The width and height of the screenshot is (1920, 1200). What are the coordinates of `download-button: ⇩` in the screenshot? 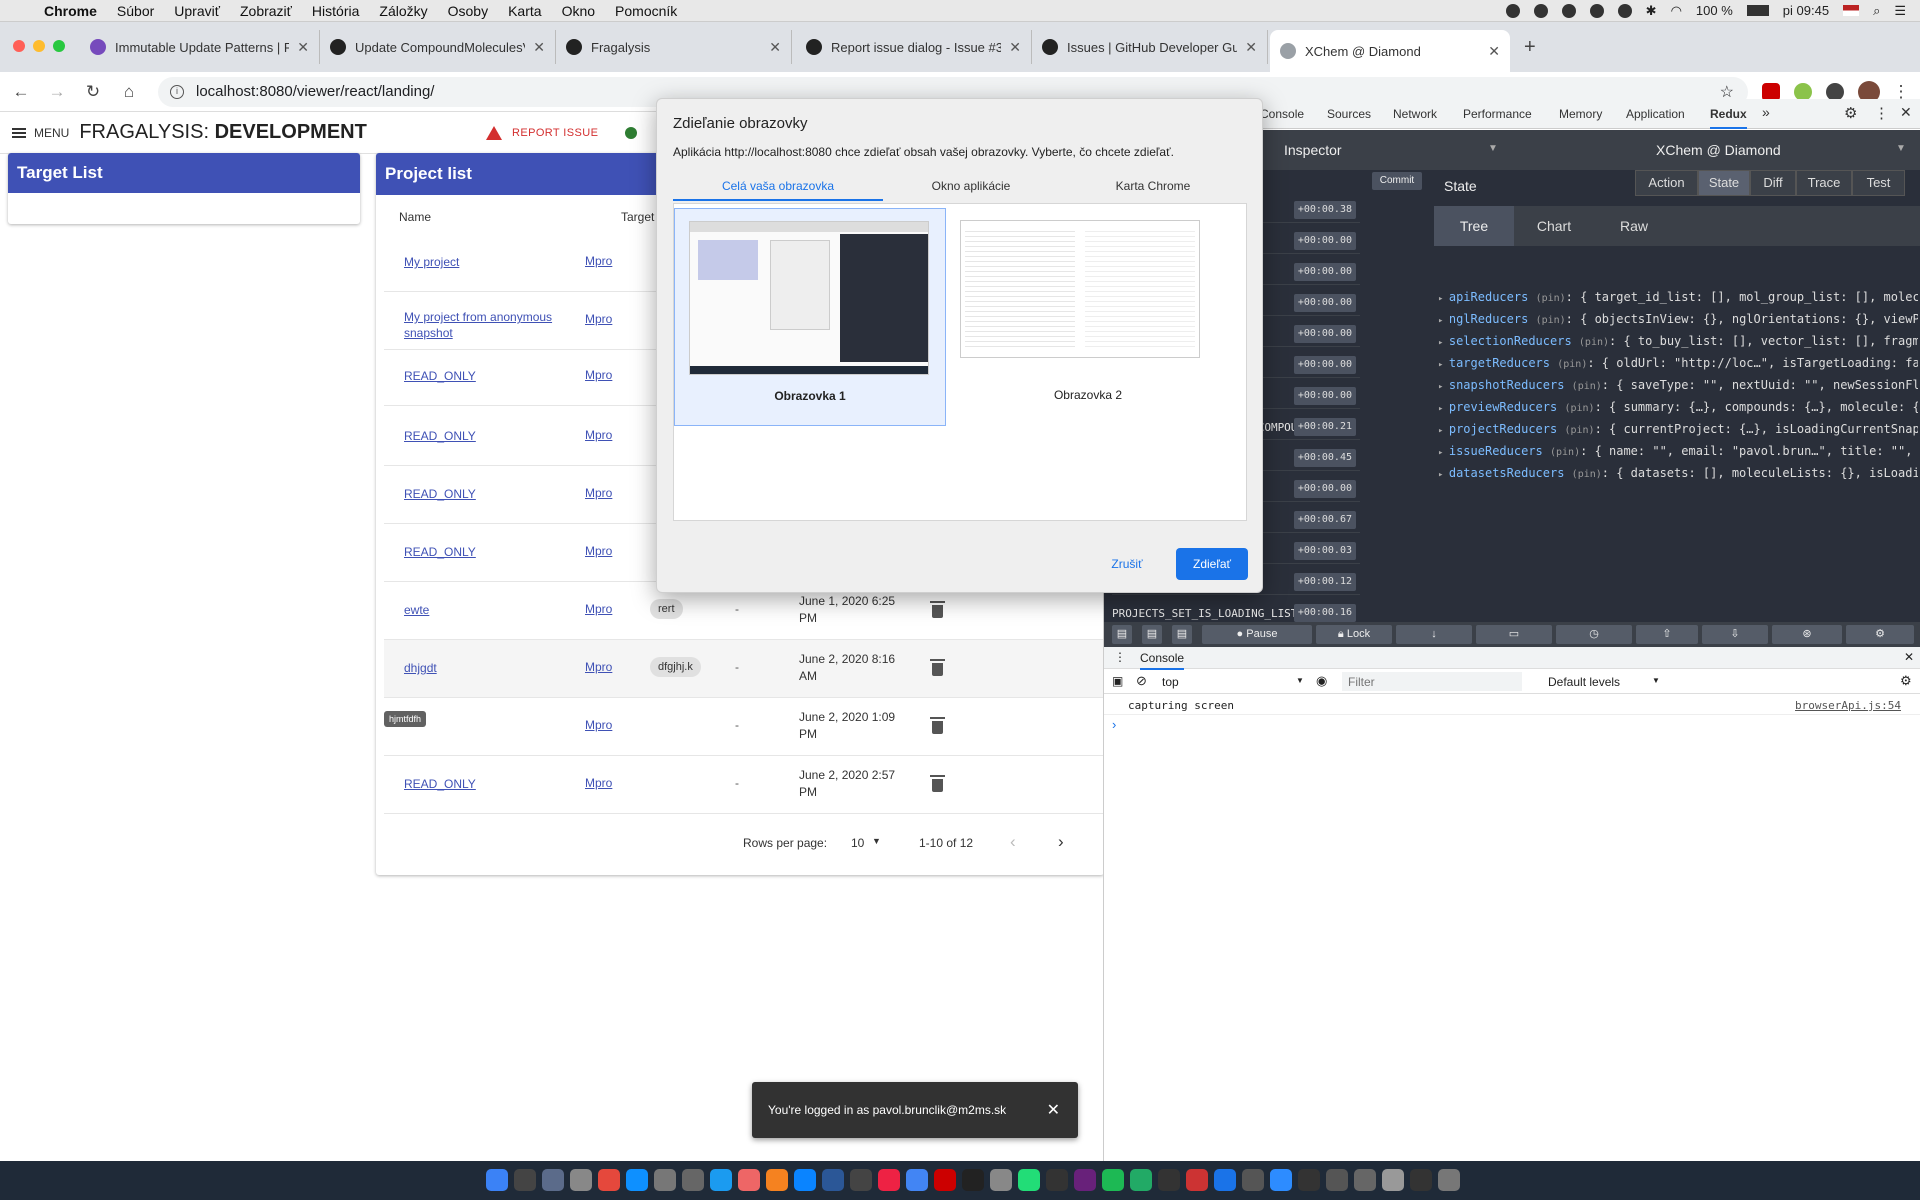 It's located at (1735, 634).